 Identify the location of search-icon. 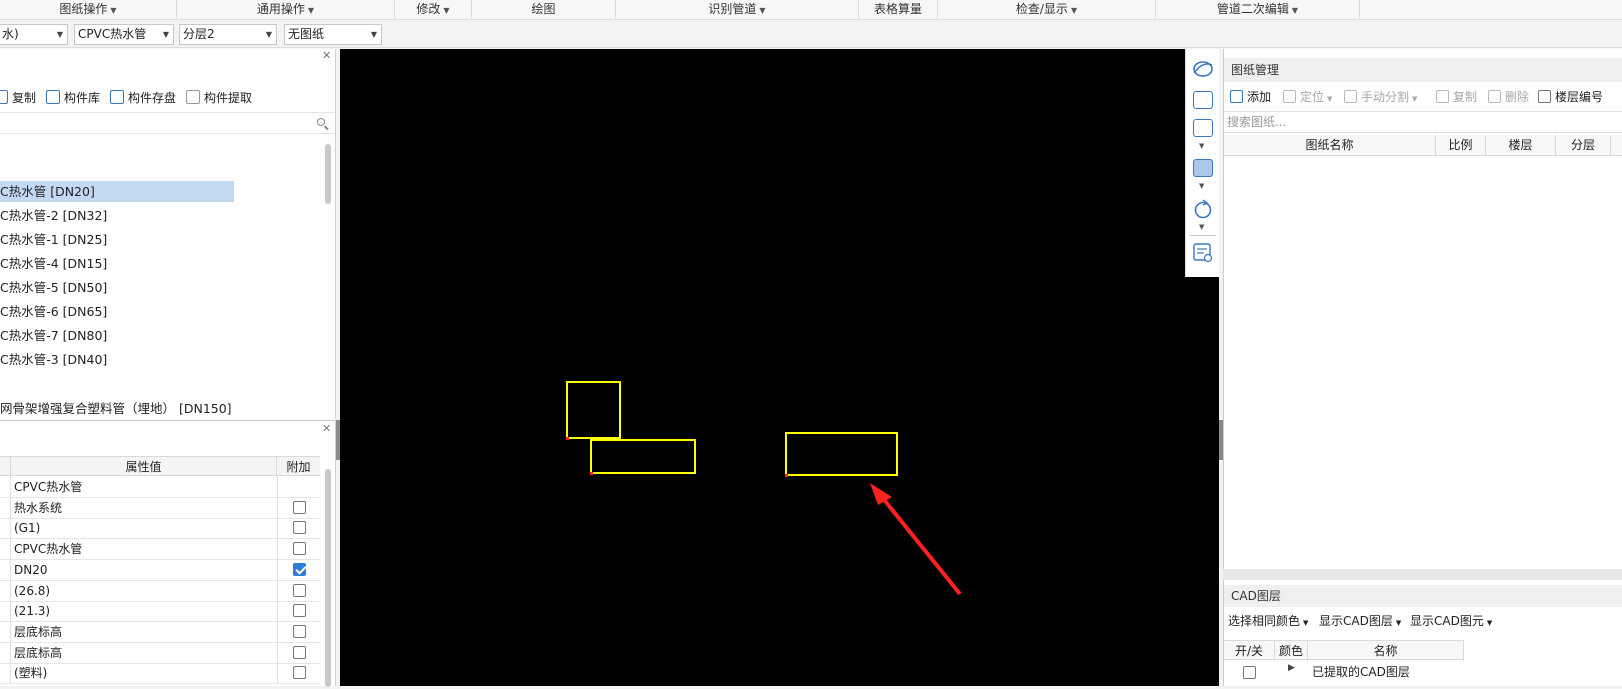
(321, 122).